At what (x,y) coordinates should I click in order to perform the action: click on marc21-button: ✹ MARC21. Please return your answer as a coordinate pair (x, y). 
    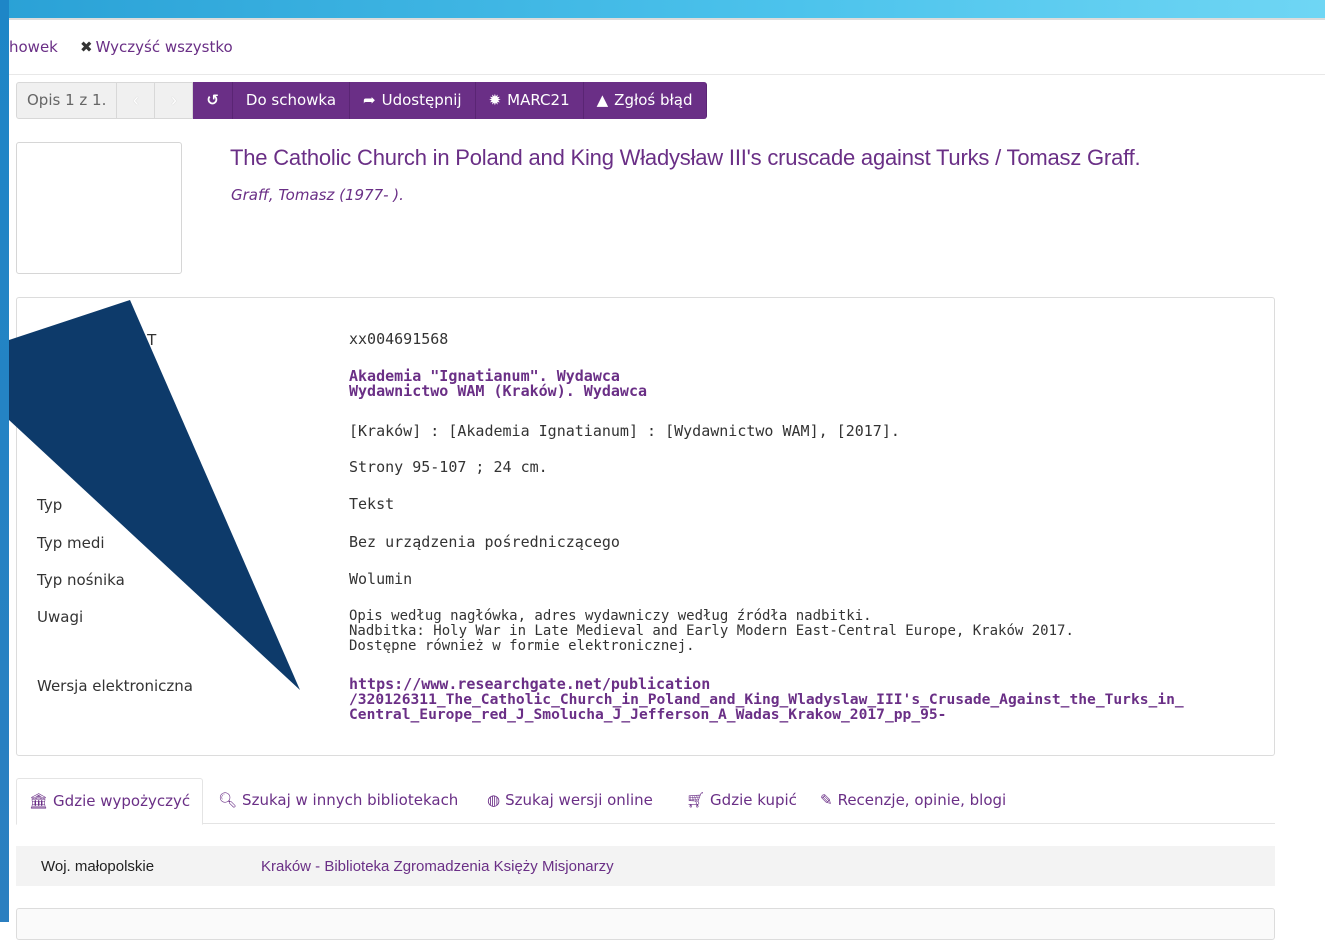
    Looking at the image, I should click on (529, 100).